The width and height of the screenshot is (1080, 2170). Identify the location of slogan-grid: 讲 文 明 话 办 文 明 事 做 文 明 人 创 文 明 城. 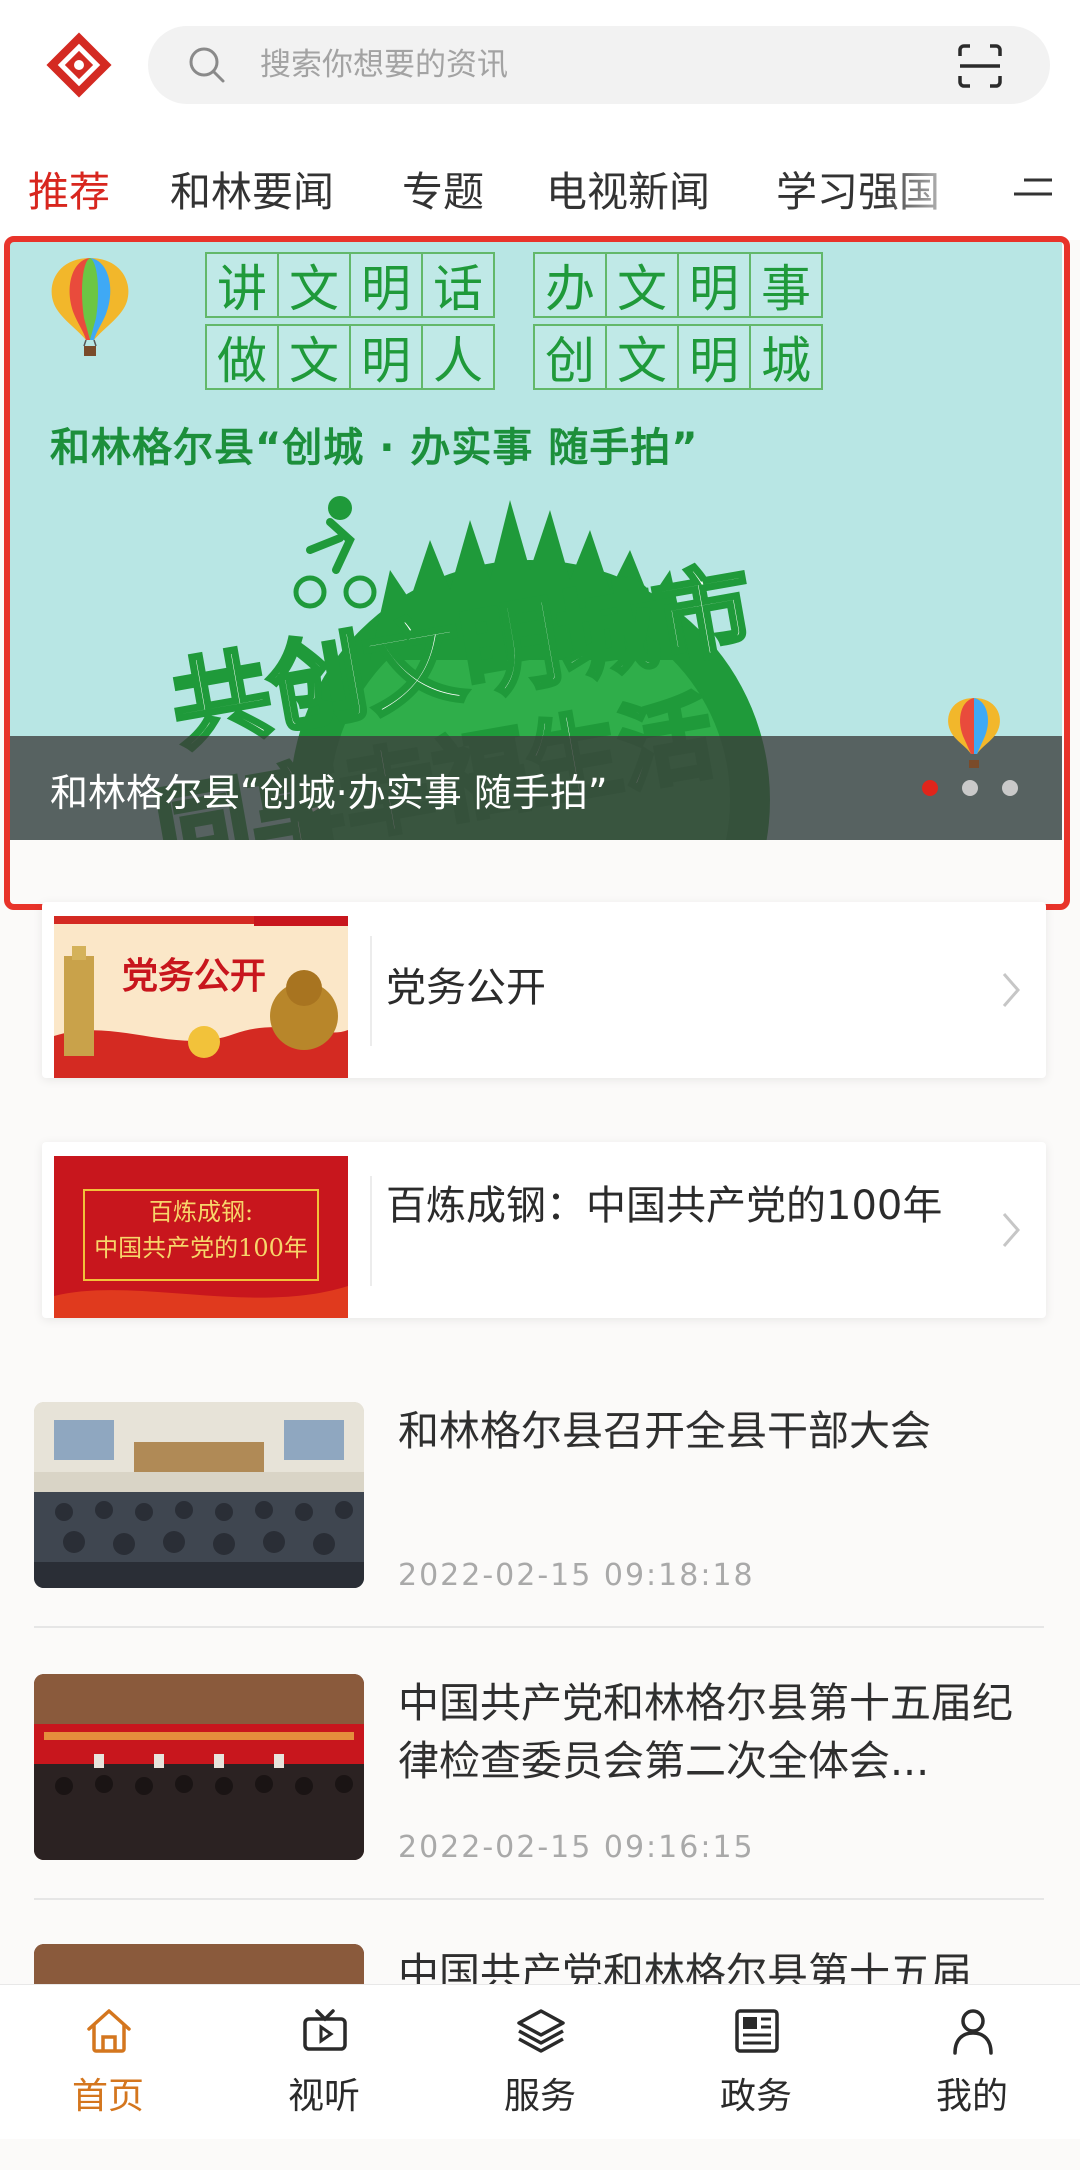
(565, 321).